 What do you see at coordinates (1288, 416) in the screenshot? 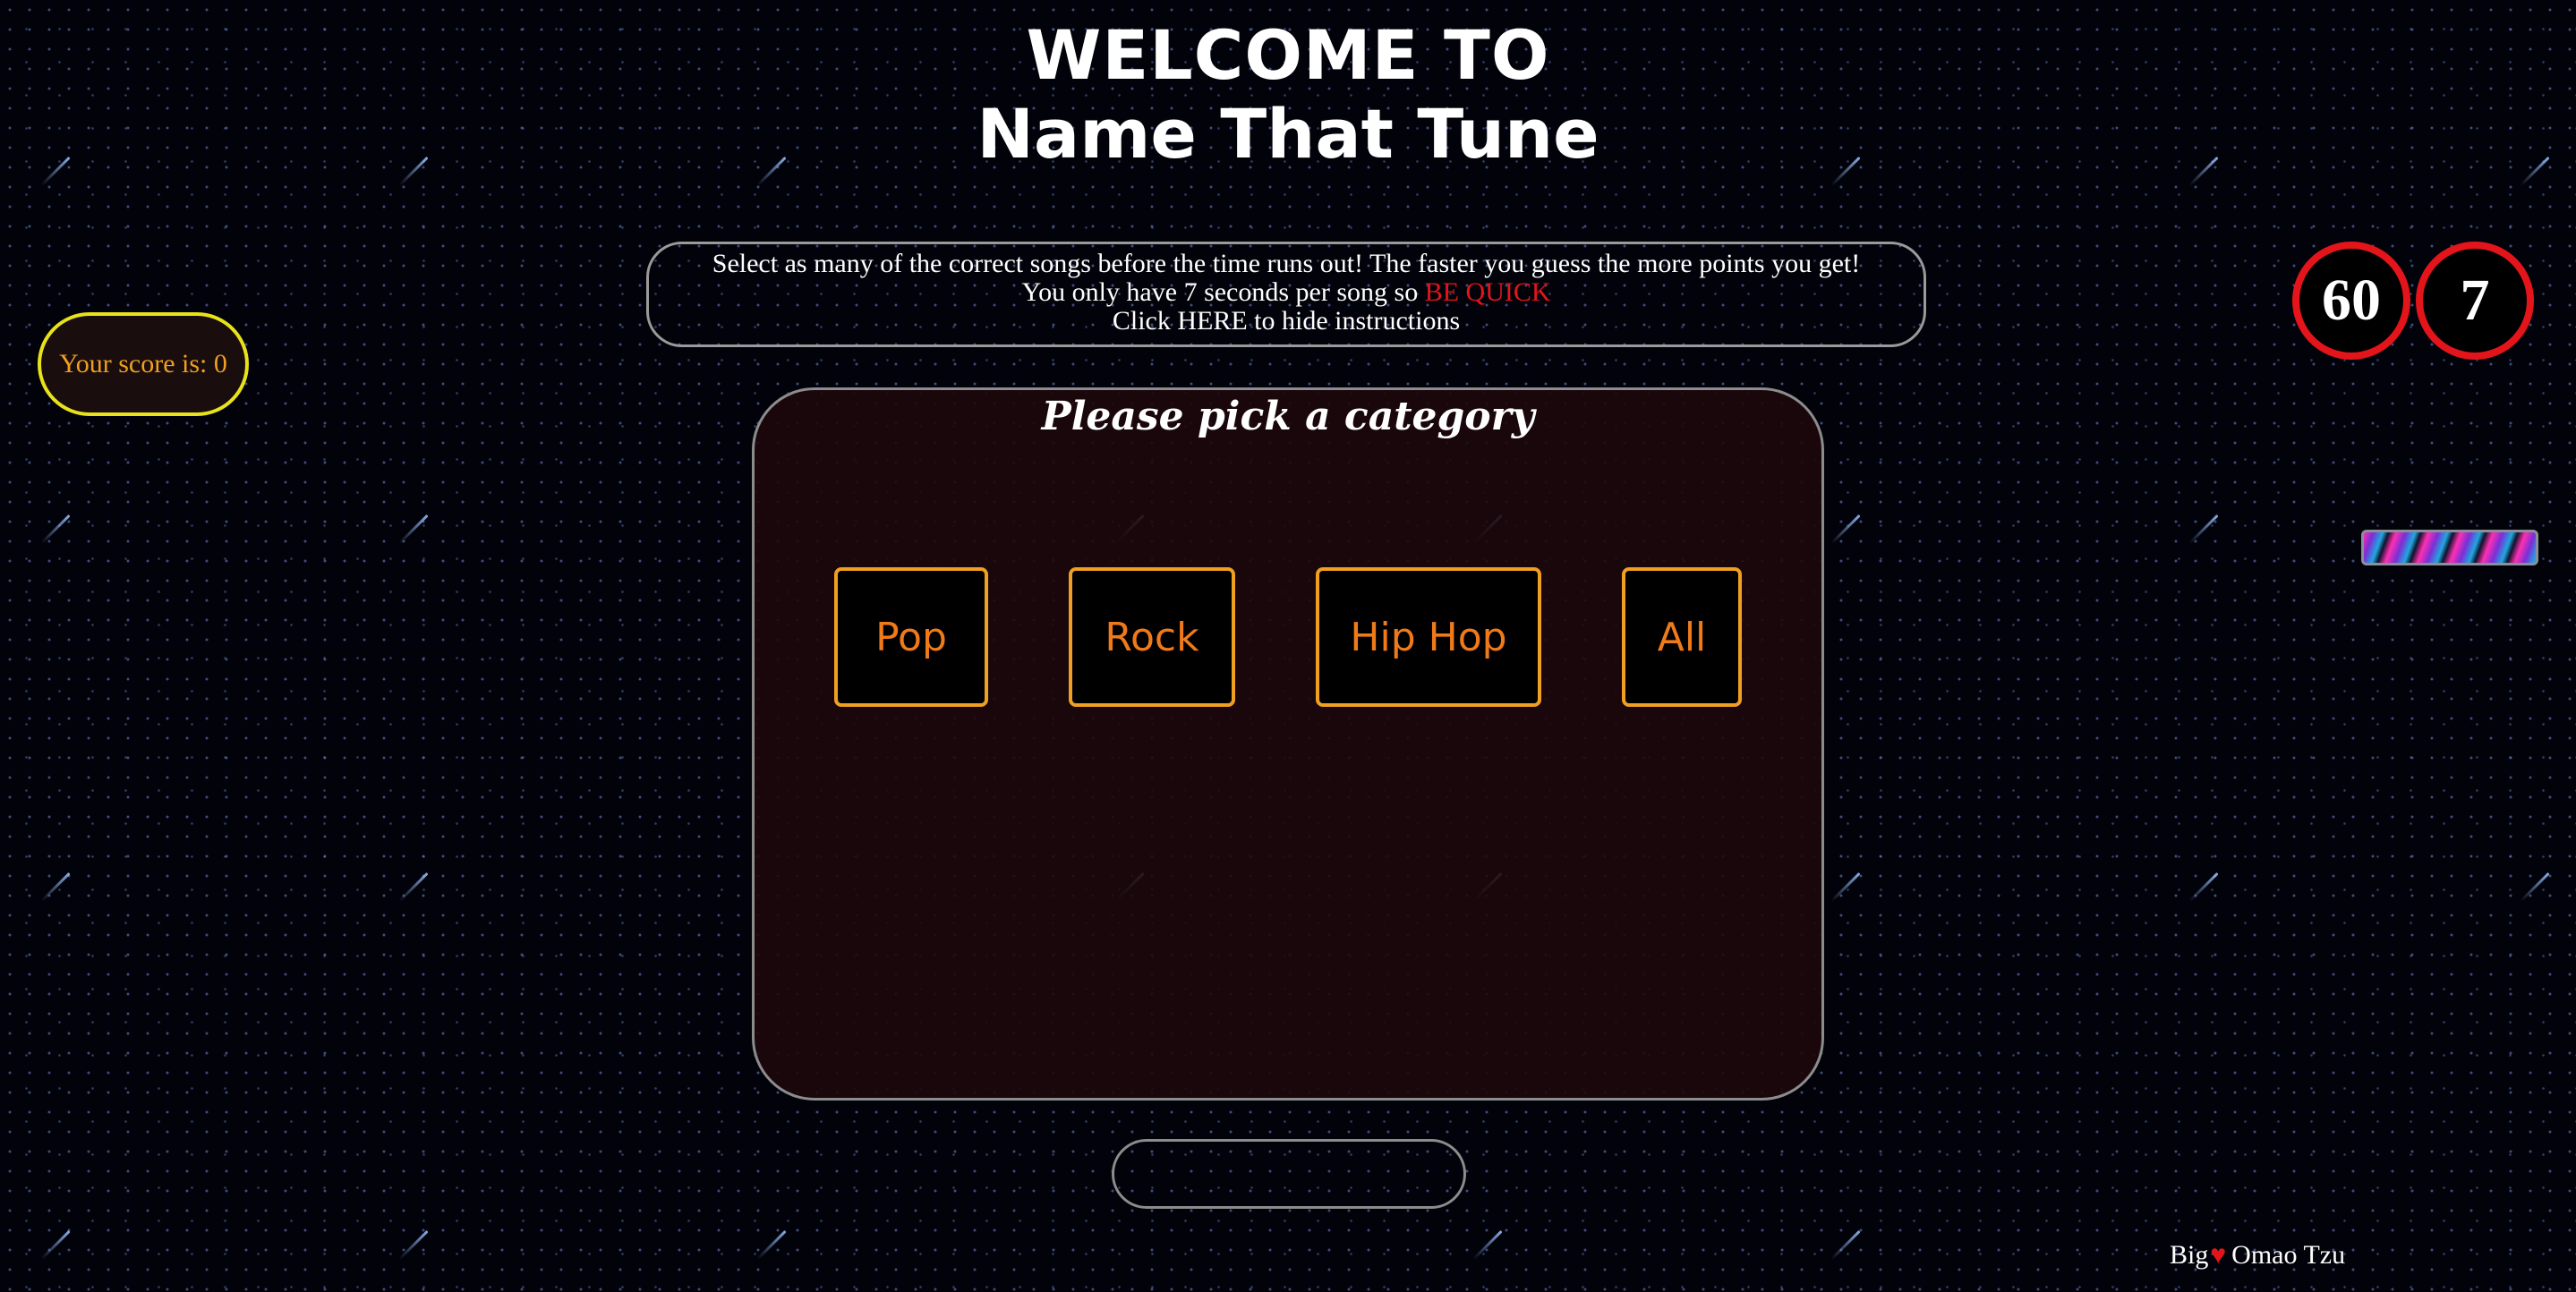
I see `category-panel-title: Please pick a category` at bounding box center [1288, 416].